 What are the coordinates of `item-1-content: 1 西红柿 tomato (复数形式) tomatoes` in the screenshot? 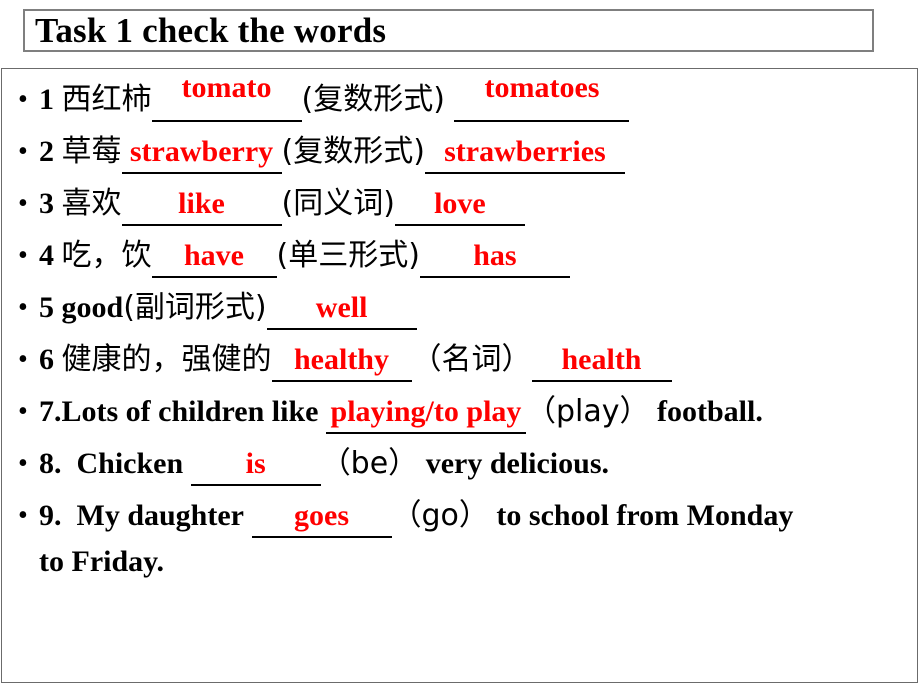 It's located at (334, 97).